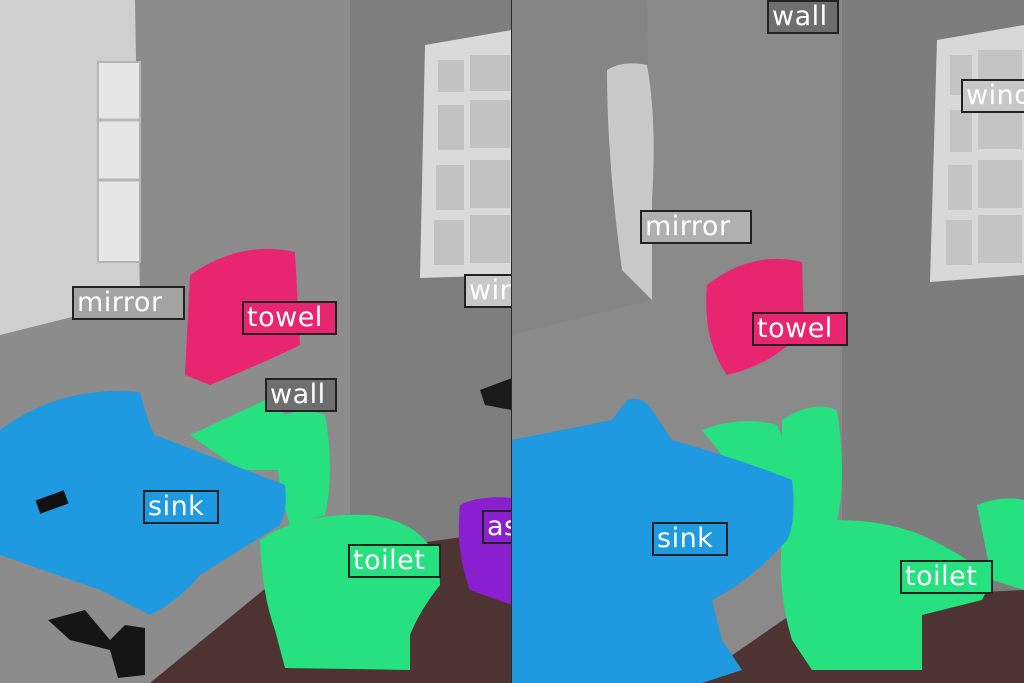 Image resolution: width=1024 pixels, height=683 pixels. Describe the element at coordinates (992, 96) in the screenshot. I see `label-window-partial: wind` at that location.